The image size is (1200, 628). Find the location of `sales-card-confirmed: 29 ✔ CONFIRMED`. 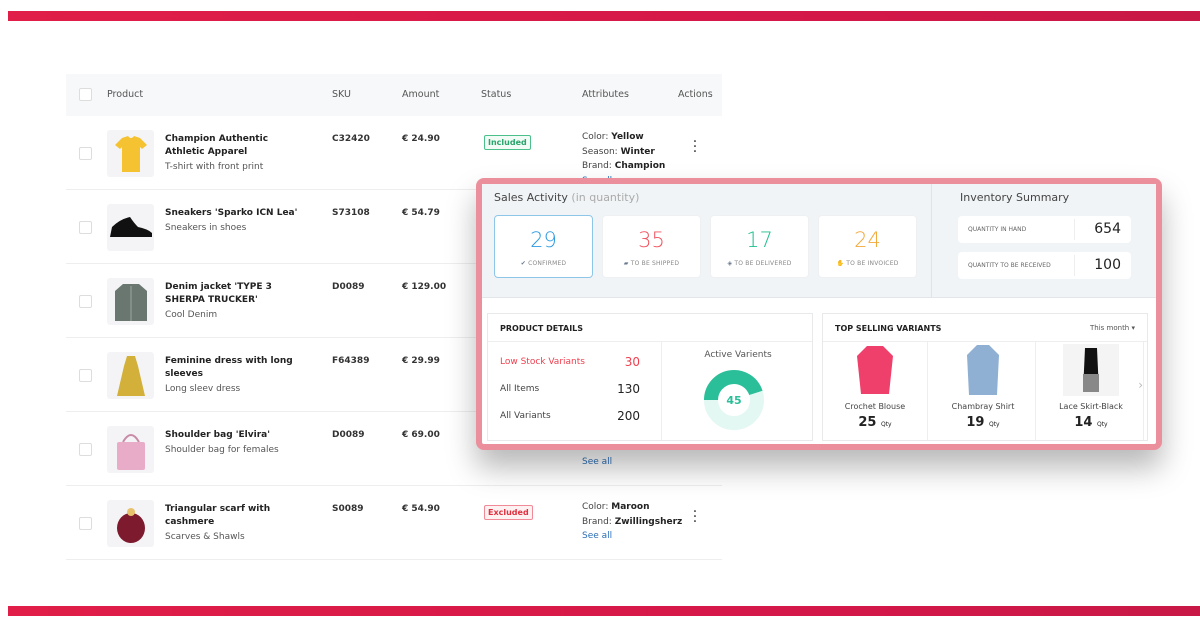

sales-card-confirmed: 29 ✔ CONFIRMED is located at coordinates (543, 246).